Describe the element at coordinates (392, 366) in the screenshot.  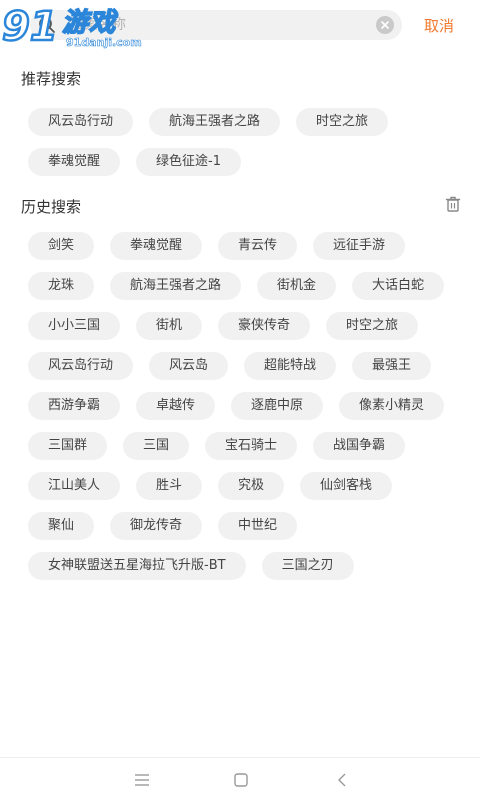
I see `history-chip: 最强王` at that location.